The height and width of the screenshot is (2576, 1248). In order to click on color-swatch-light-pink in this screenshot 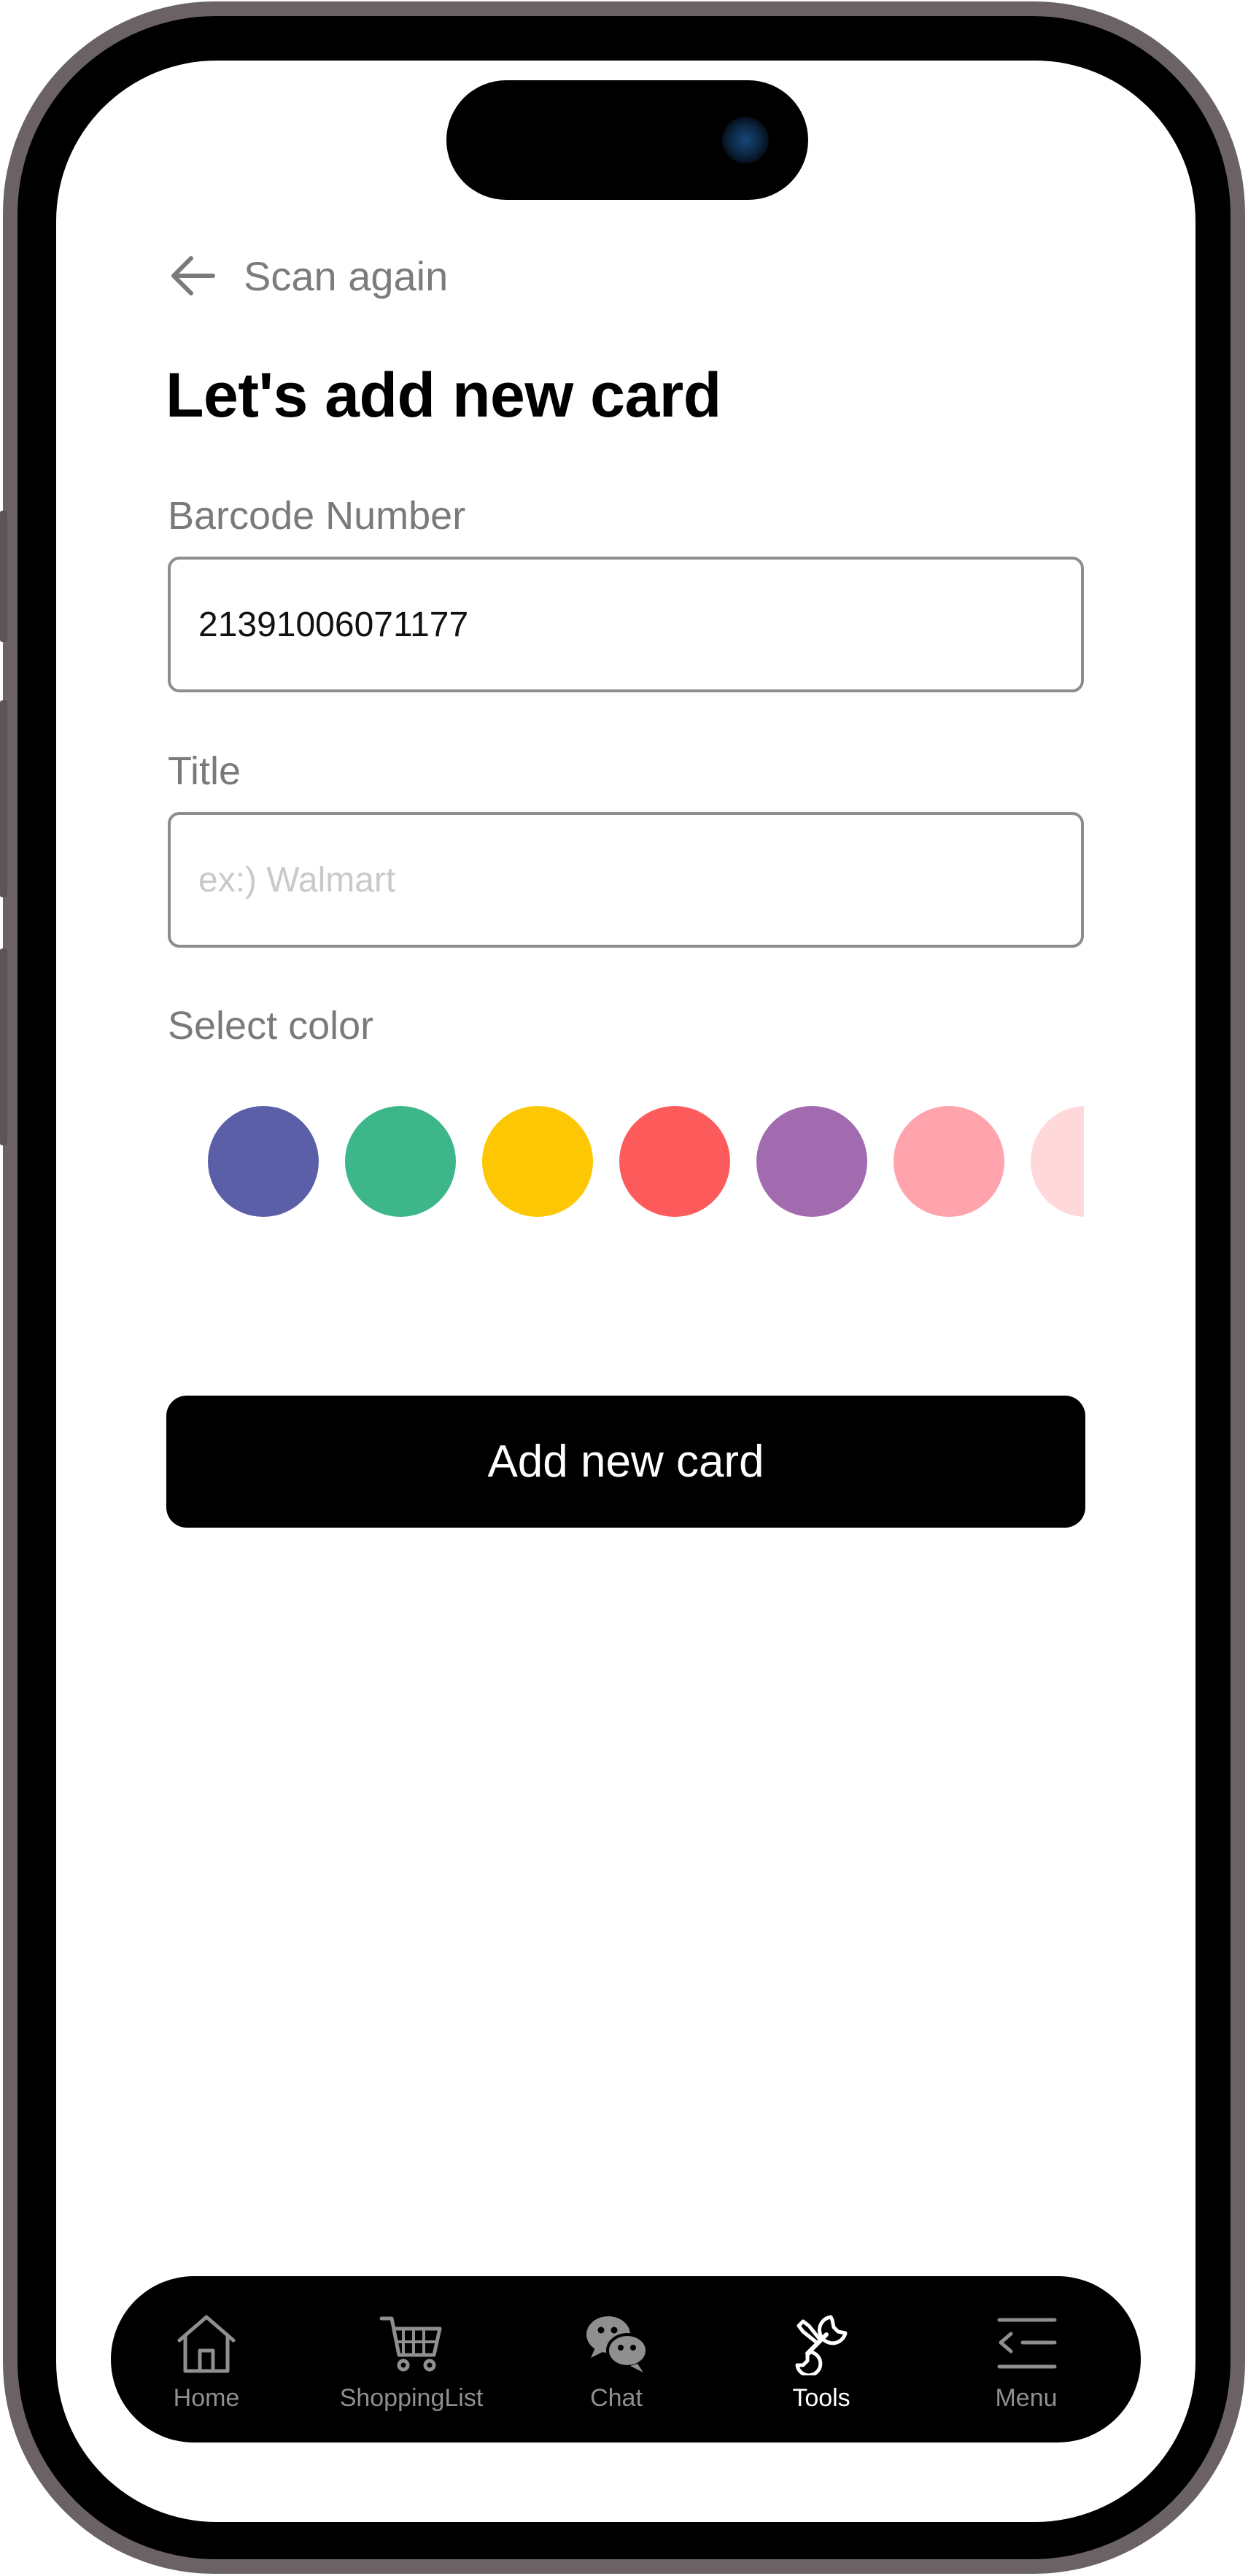, I will do `click(1057, 1161)`.